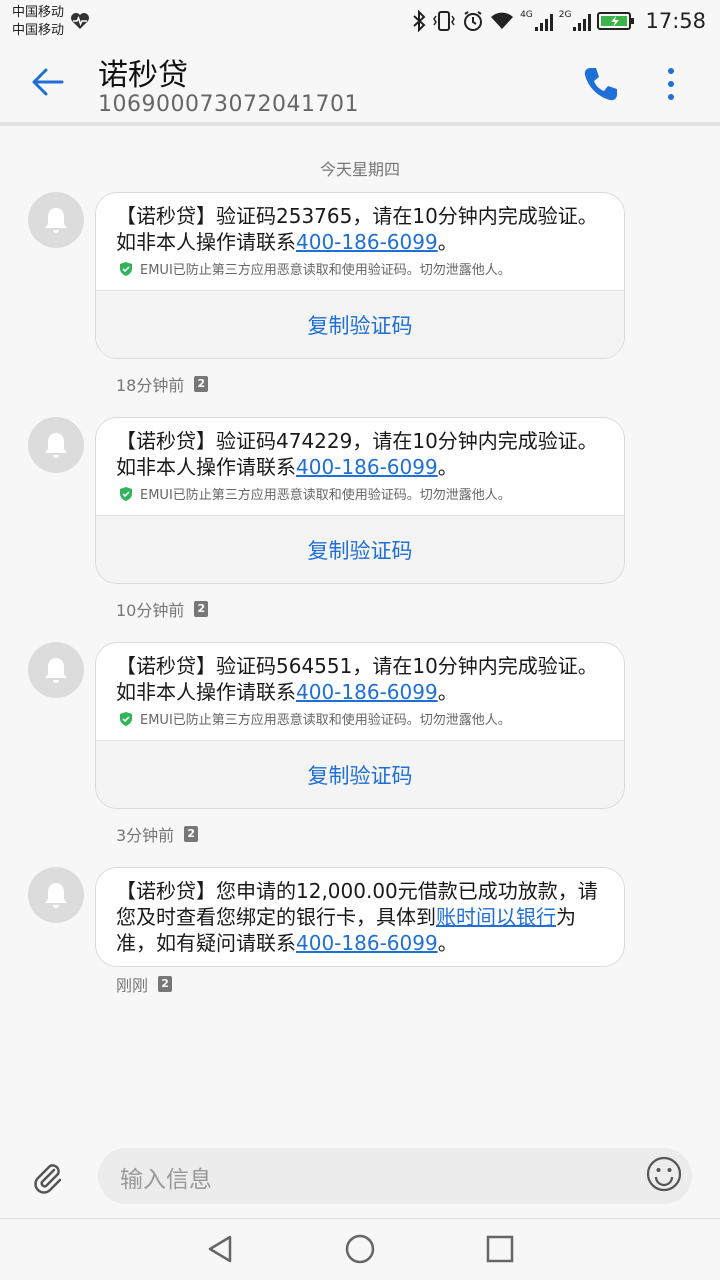 This screenshot has width=720, height=1280. I want to click on nav-home-icon, so click(360, 1249).